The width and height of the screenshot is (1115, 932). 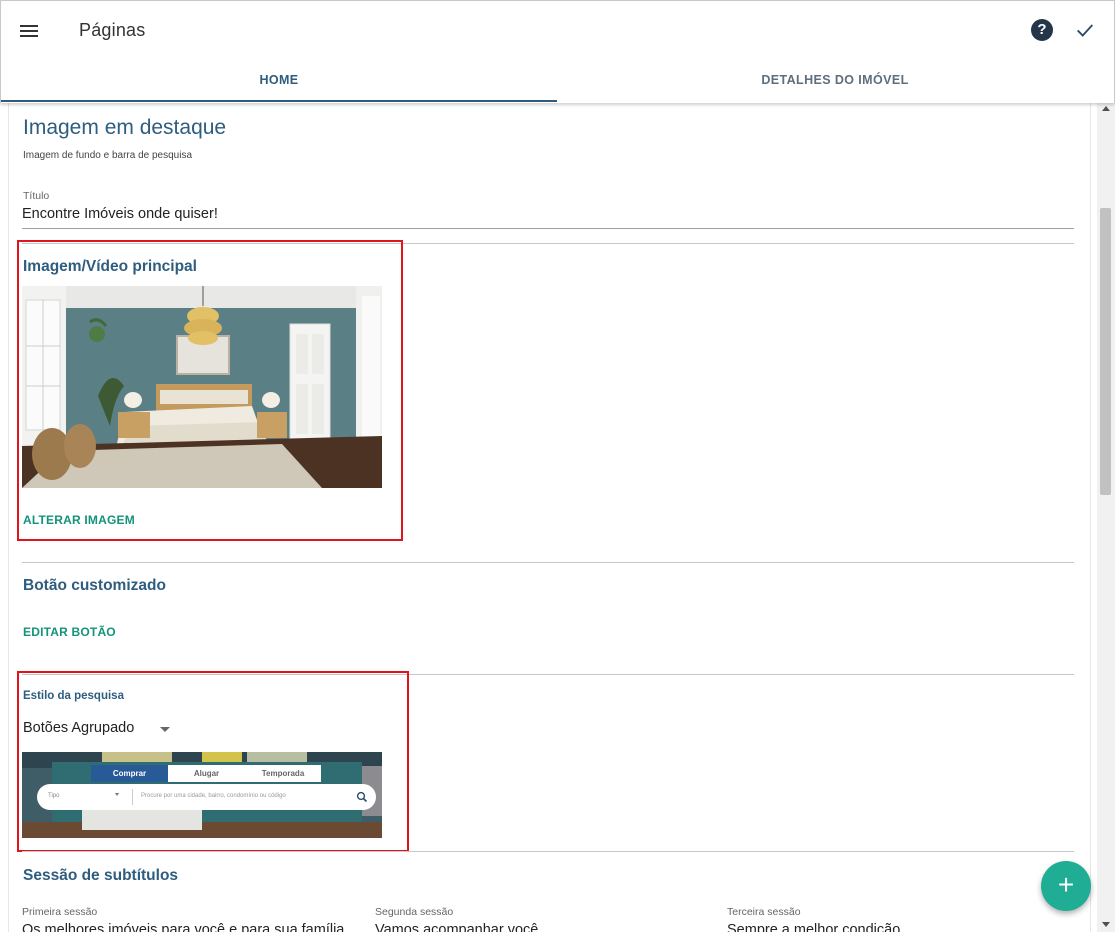 What do you see at coordinates (1105, 351) in the screenshot?
I see `scroll-thumb` at bounding box center [1105, 351].